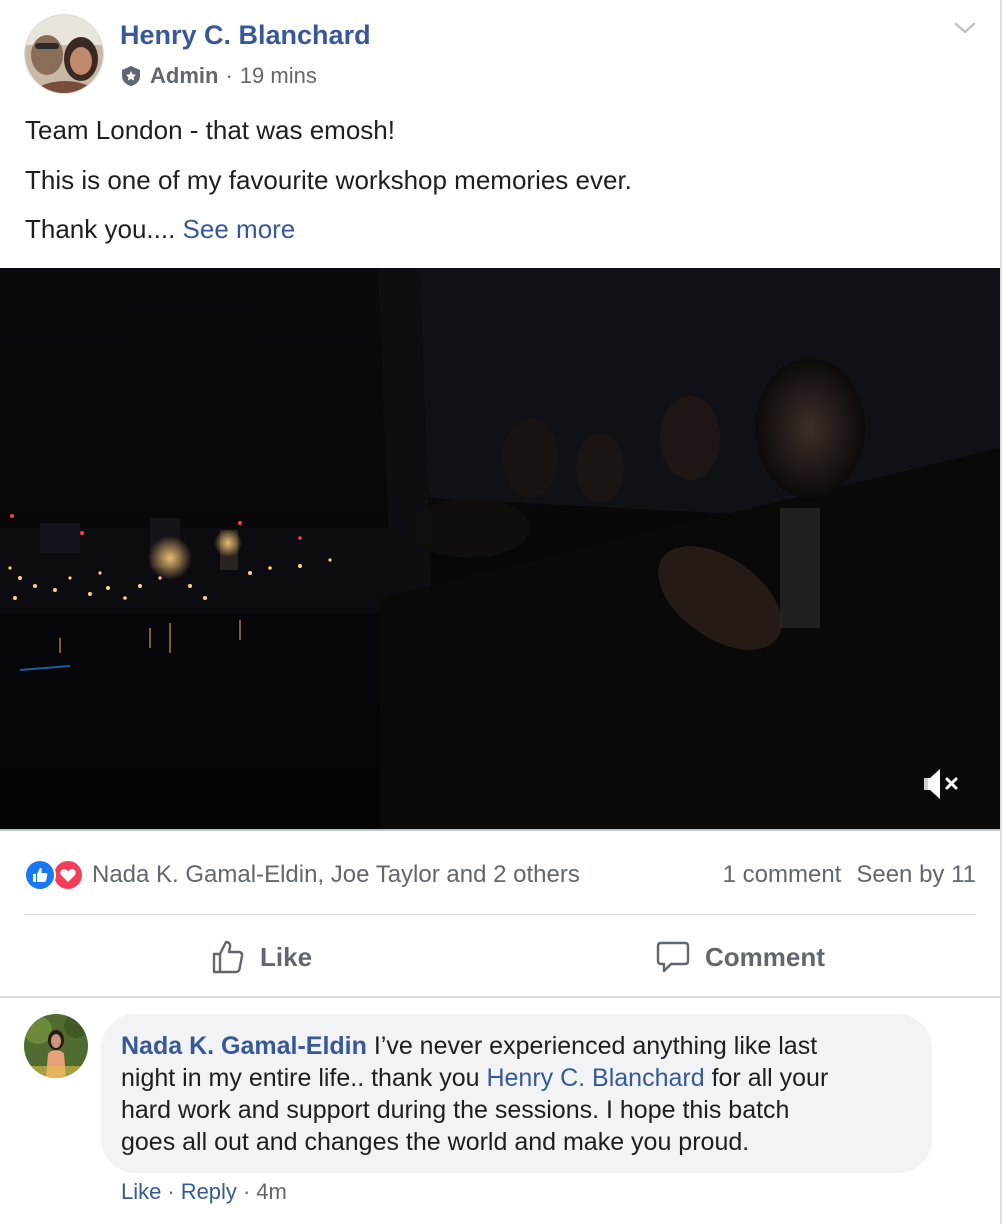  I want to click on like-button: Like, so click(261, 957).